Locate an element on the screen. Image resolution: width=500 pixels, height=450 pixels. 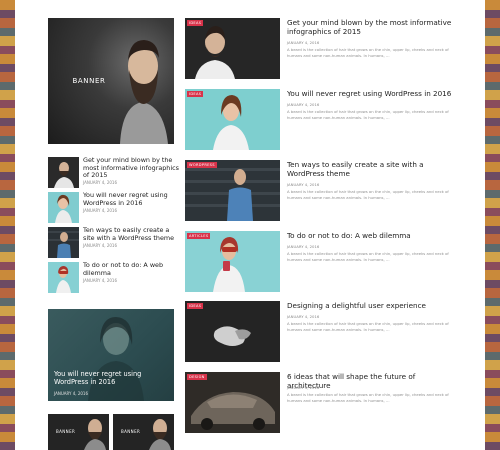
banner-ad: BANNER is located at coordinates (111, 81).